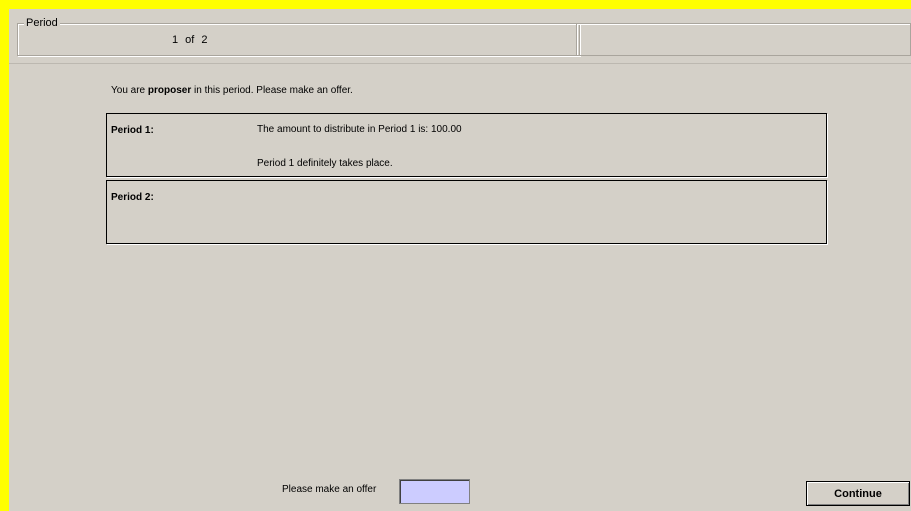 This screenshot has height=511, width=911. What do you see at coordinates (132, 197) in the screenshot?
I see `period-2-label: Period 2:` at bounding box center [132, 197].